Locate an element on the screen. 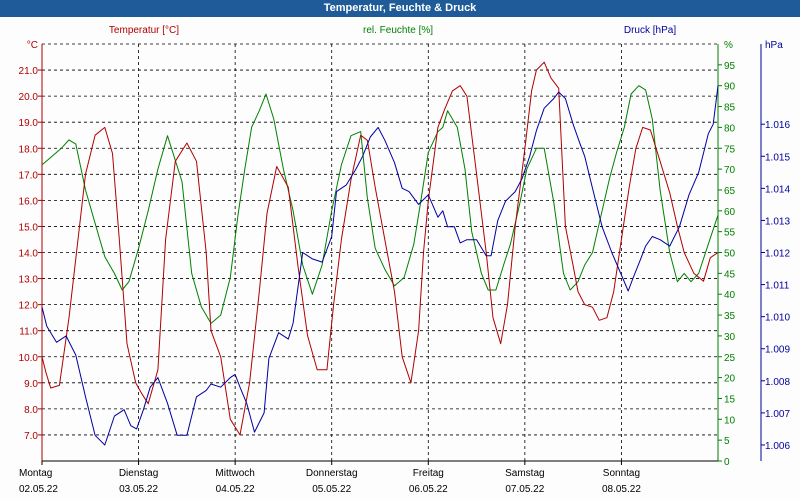 Image resolution: width=800 pixels, height=500 pixels. humidity-tick-label: 60 is located at coordinates (730, 212).